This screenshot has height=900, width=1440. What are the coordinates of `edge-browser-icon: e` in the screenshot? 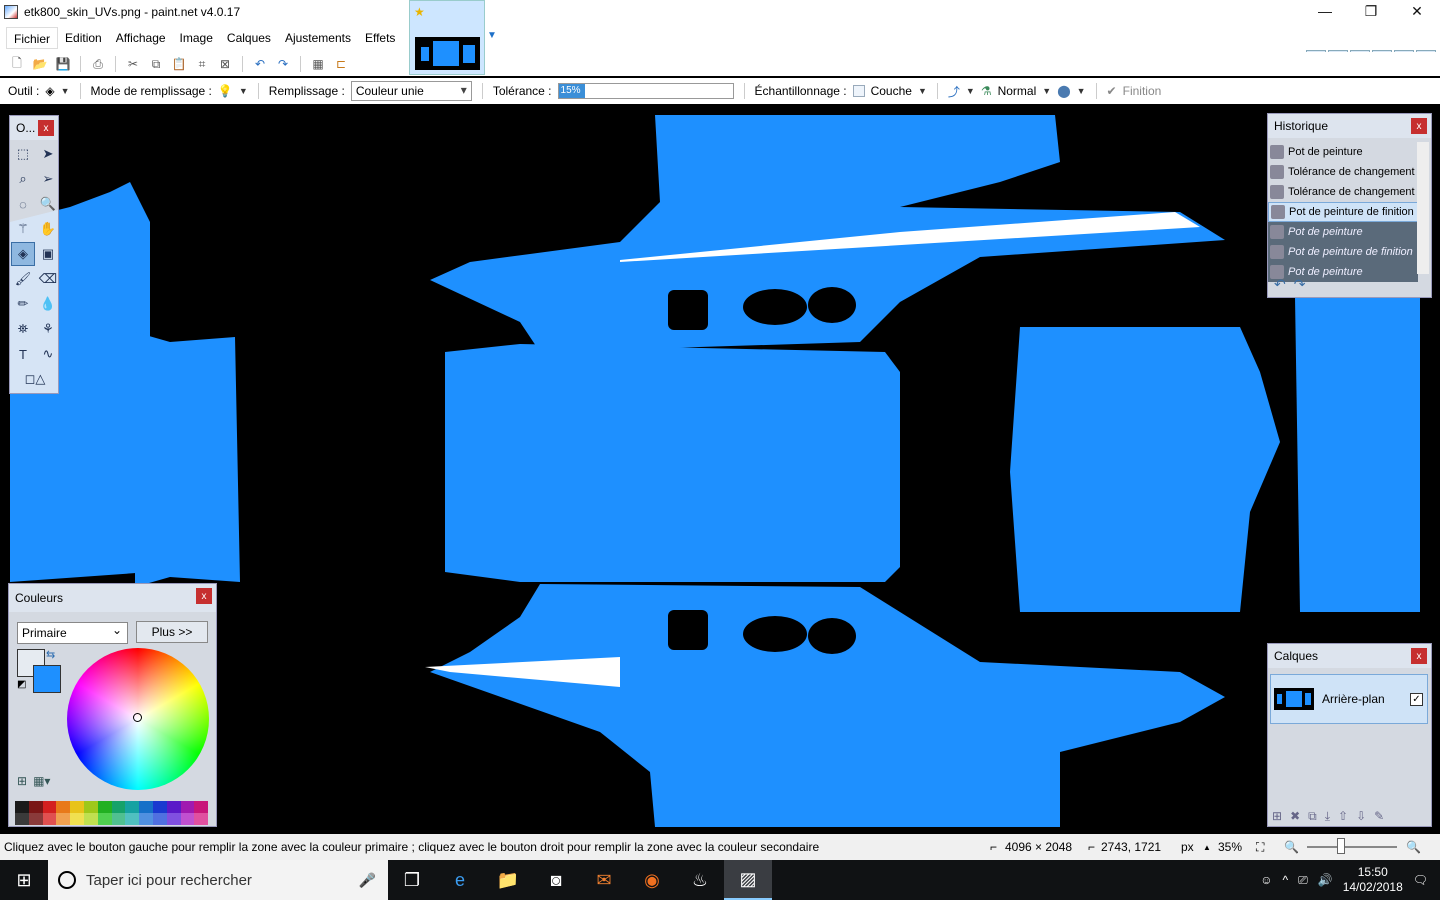 It's located at (460, 880).